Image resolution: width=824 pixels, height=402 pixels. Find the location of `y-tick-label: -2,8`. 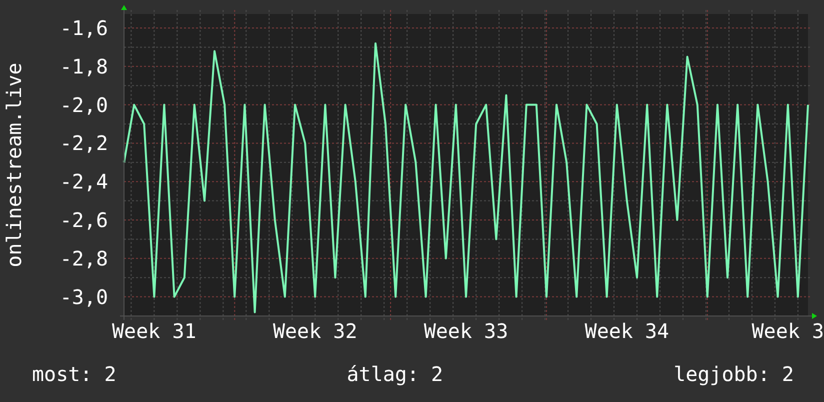

y-tick-label: -2,8 is located at coordinates (84, 258).